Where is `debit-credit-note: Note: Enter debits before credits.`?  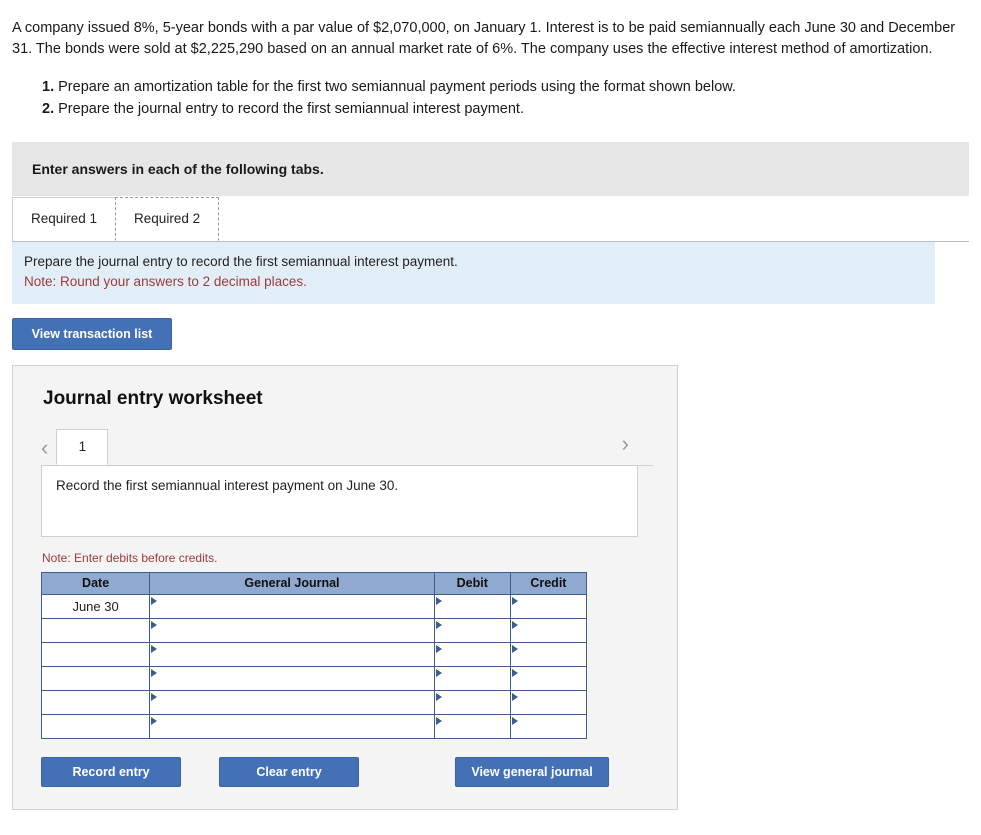
debit-credit-note: Note: Enter debits before credits. is located at coordinates (130, 557).